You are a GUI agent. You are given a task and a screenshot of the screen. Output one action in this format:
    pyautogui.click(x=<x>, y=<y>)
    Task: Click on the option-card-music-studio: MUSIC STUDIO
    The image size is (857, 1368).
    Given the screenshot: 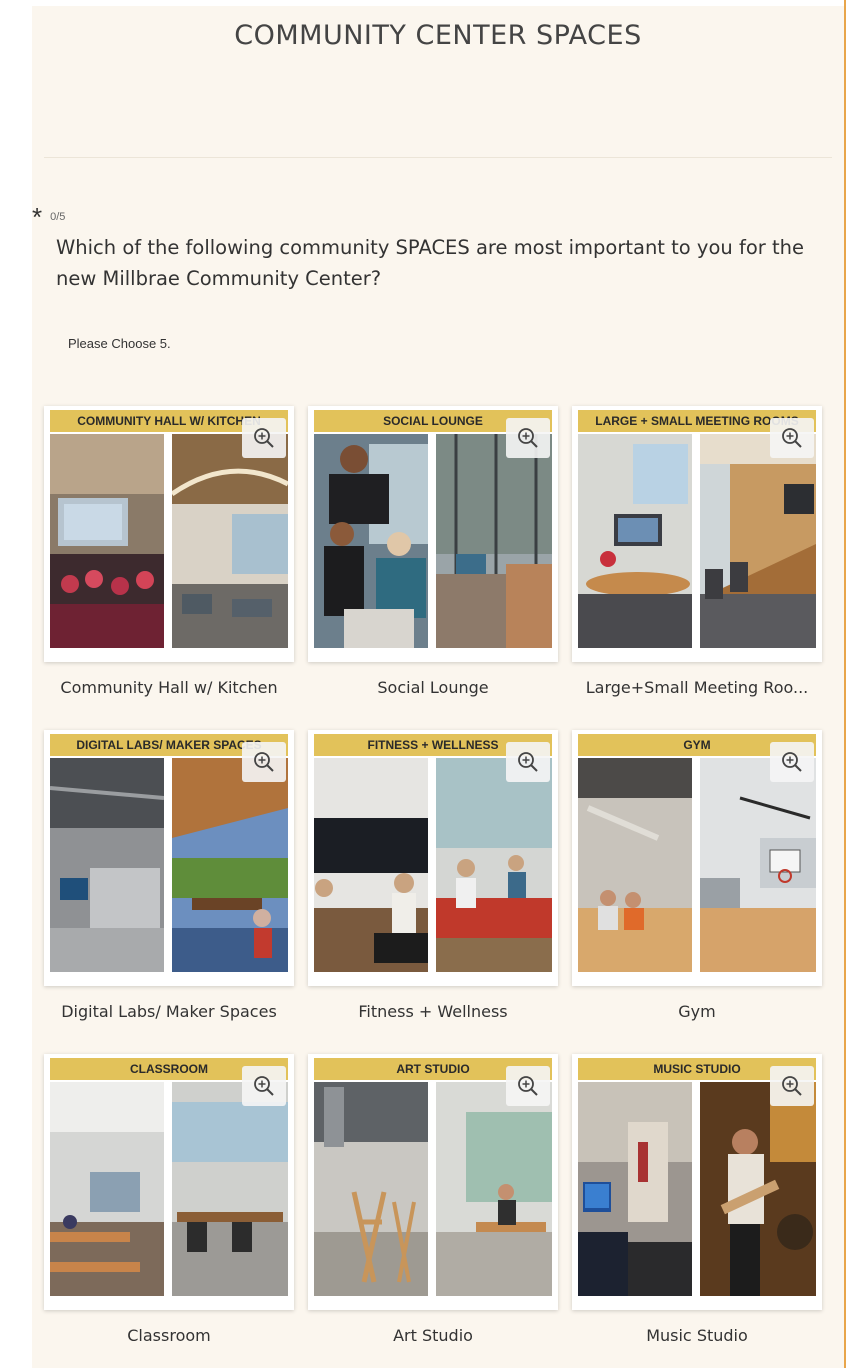 What is the action you would take?
    pyautogui.click(x=697, y=1182)
    